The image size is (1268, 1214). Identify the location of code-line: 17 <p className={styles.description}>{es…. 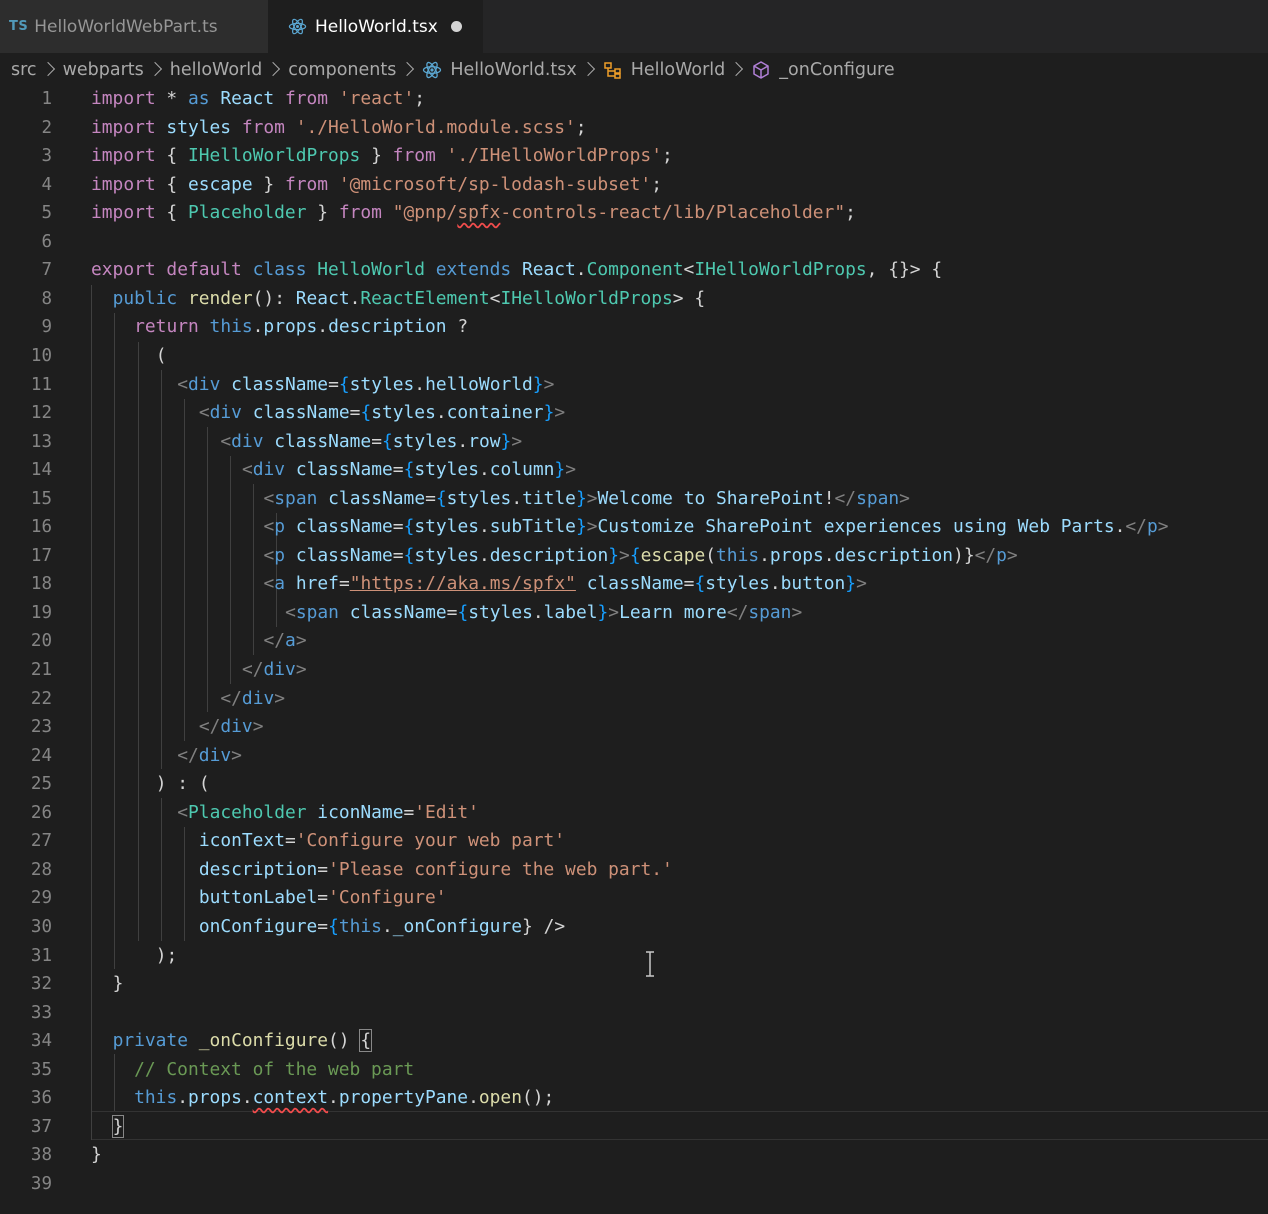
(634, 556).